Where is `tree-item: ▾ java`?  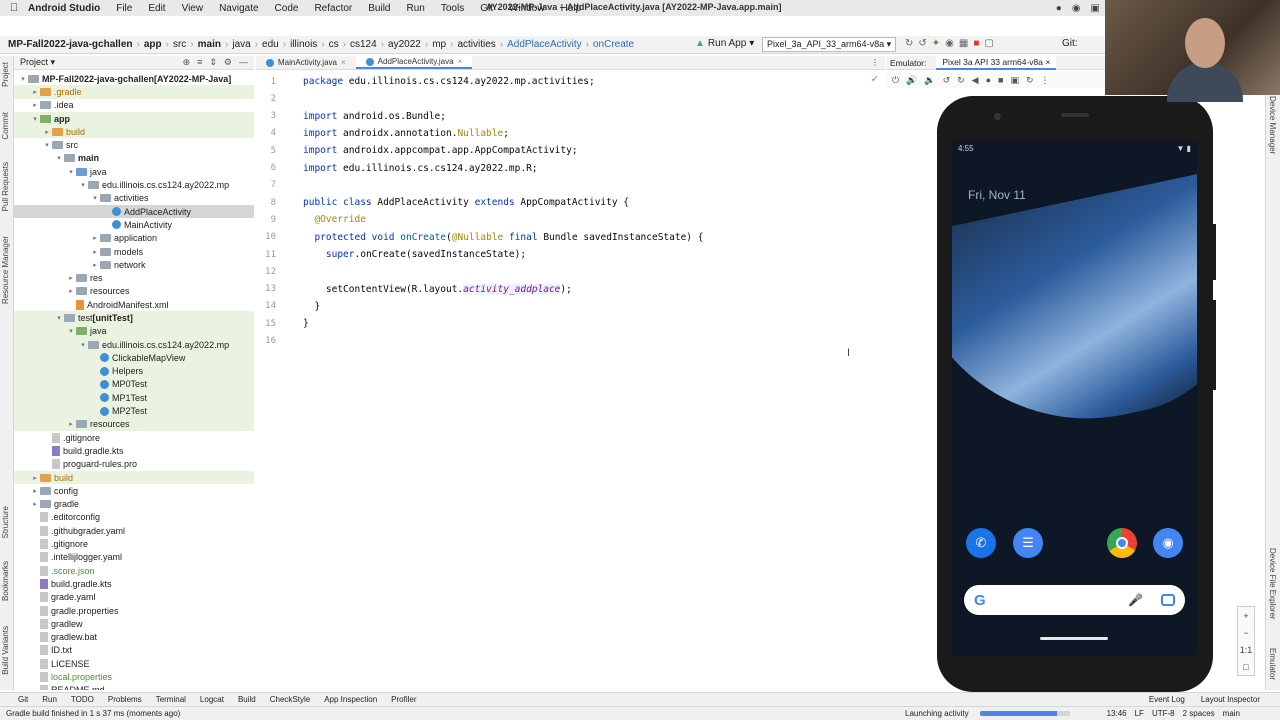 tree-item: ▾ java is located at coordinates (134, 171).